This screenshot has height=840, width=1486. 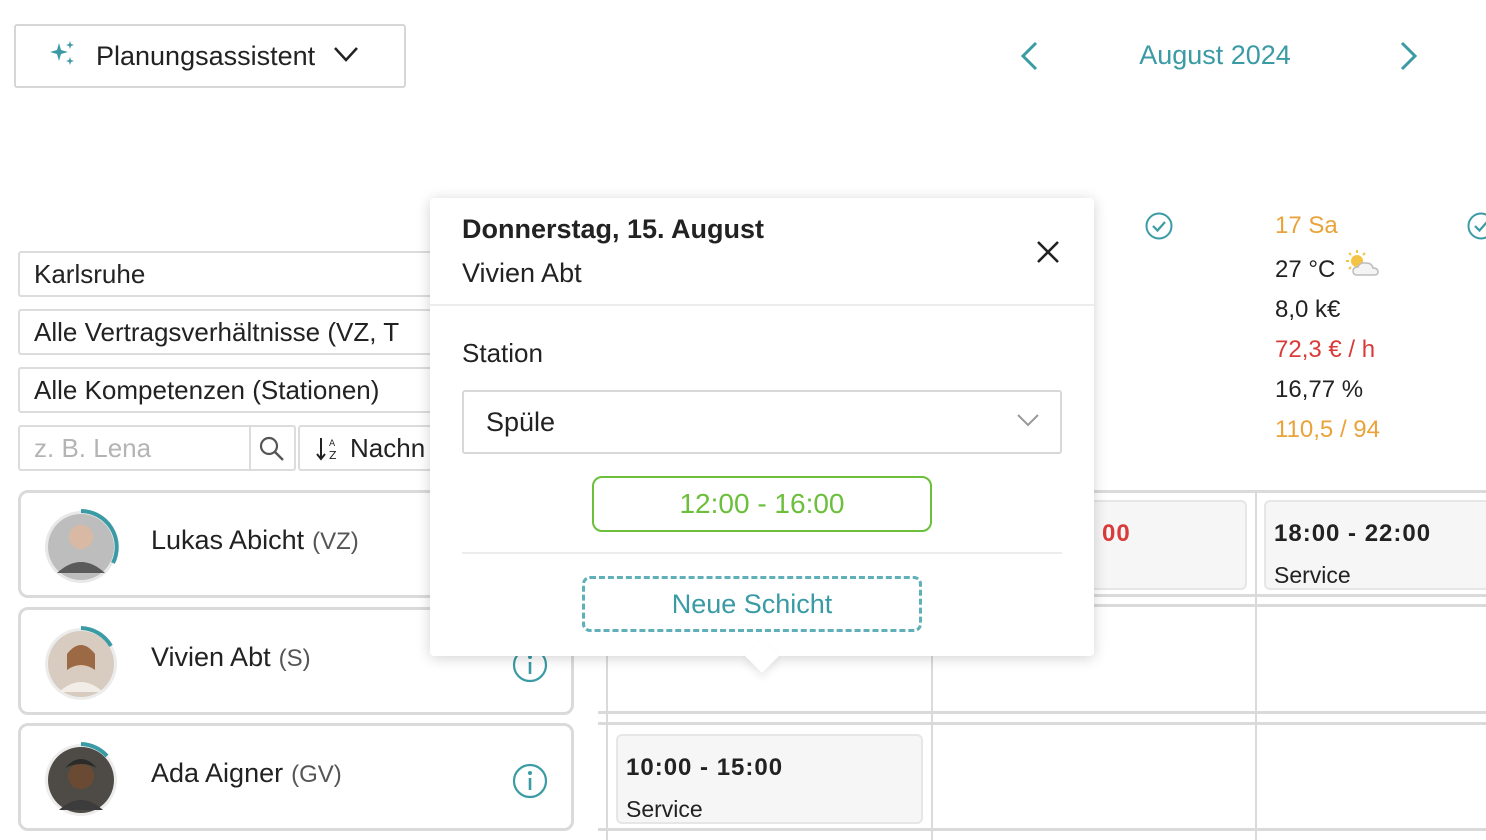 What do you see at coordinates (1116, 533) in the screenshot?
I see `shift-time: 00` at bounding box center [1116, 533].